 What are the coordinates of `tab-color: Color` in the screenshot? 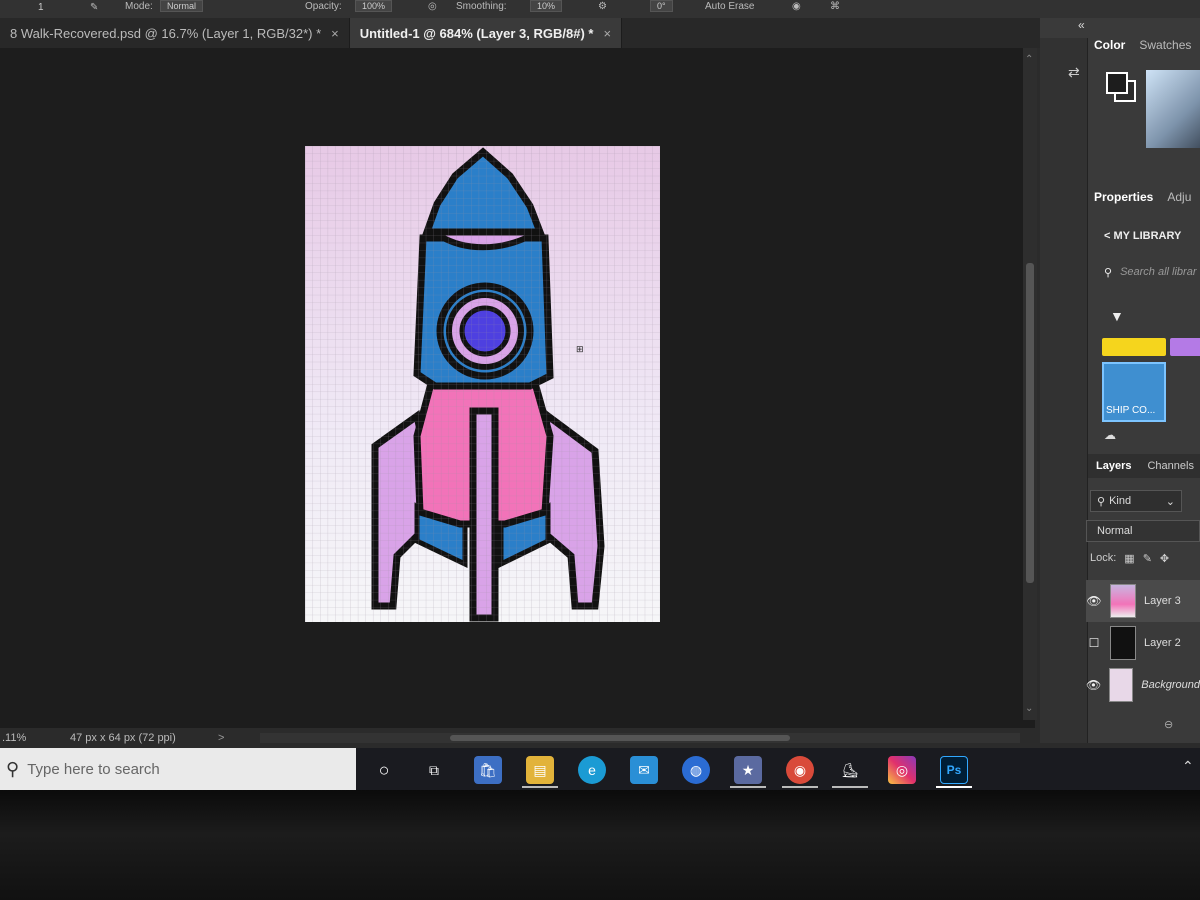 It's located at (1109, 45).